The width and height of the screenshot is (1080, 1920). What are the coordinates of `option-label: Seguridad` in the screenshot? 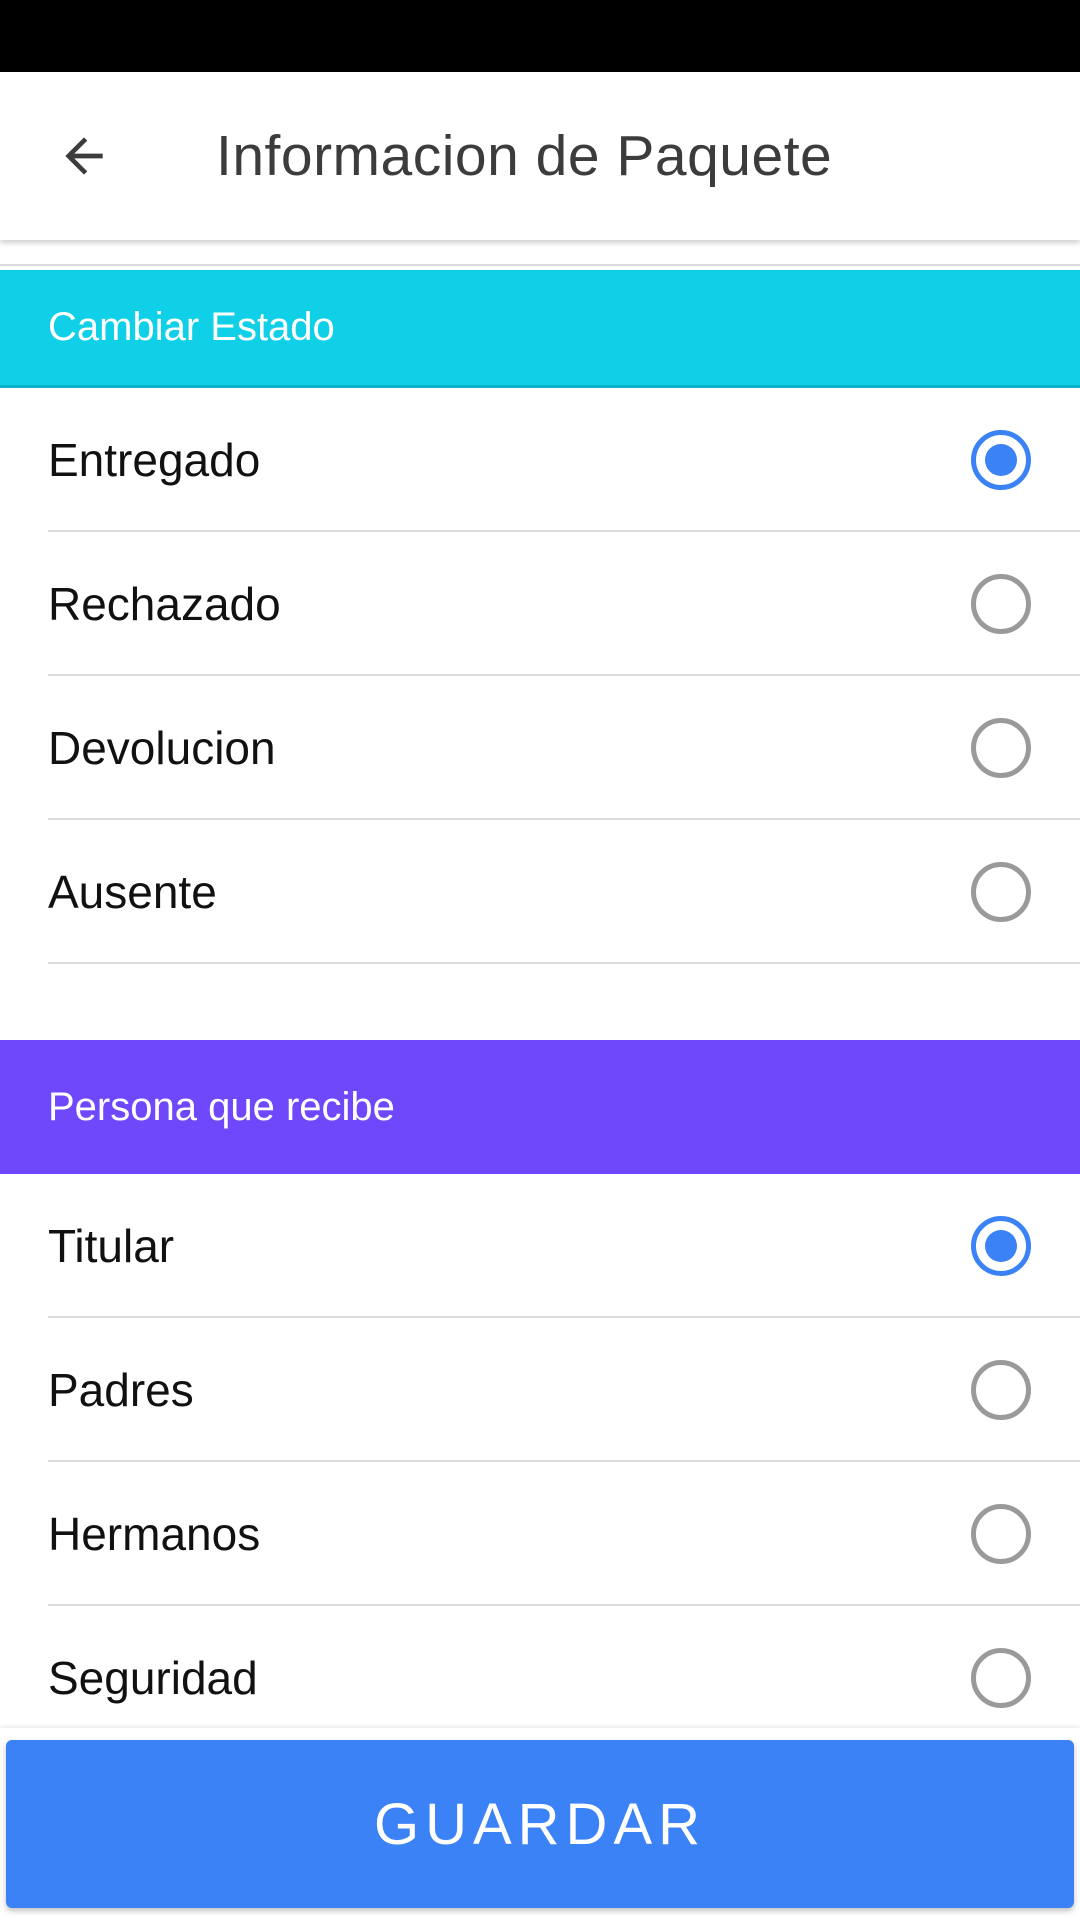 It's located at (153, 1678).